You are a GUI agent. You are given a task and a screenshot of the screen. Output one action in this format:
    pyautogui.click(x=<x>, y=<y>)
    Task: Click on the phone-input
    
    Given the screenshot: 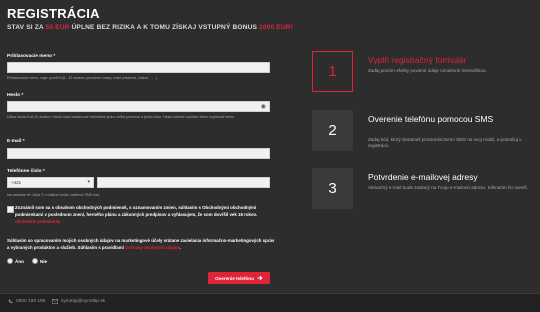 What is the action you would take?
    pyautogui.click(x=183, y=182)
    